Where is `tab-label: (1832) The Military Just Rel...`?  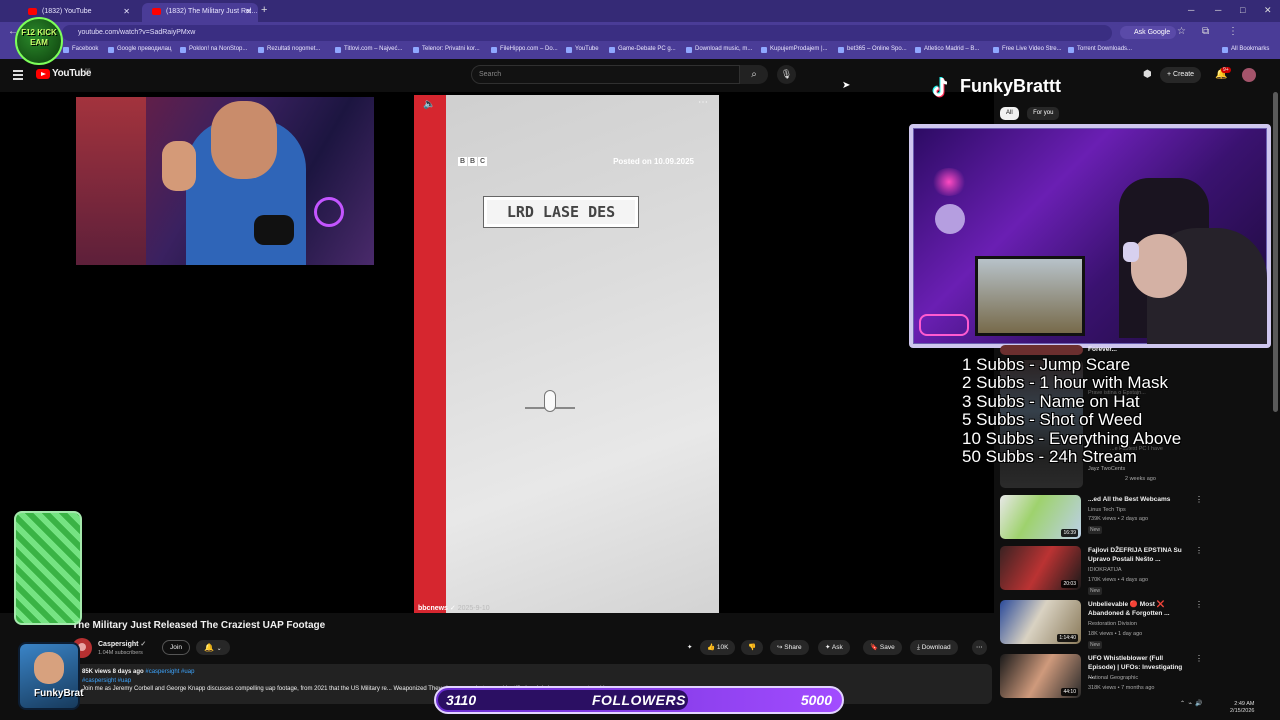
tab-label: (1832) The Military Just Rel... is located at coordinates (212, 11).